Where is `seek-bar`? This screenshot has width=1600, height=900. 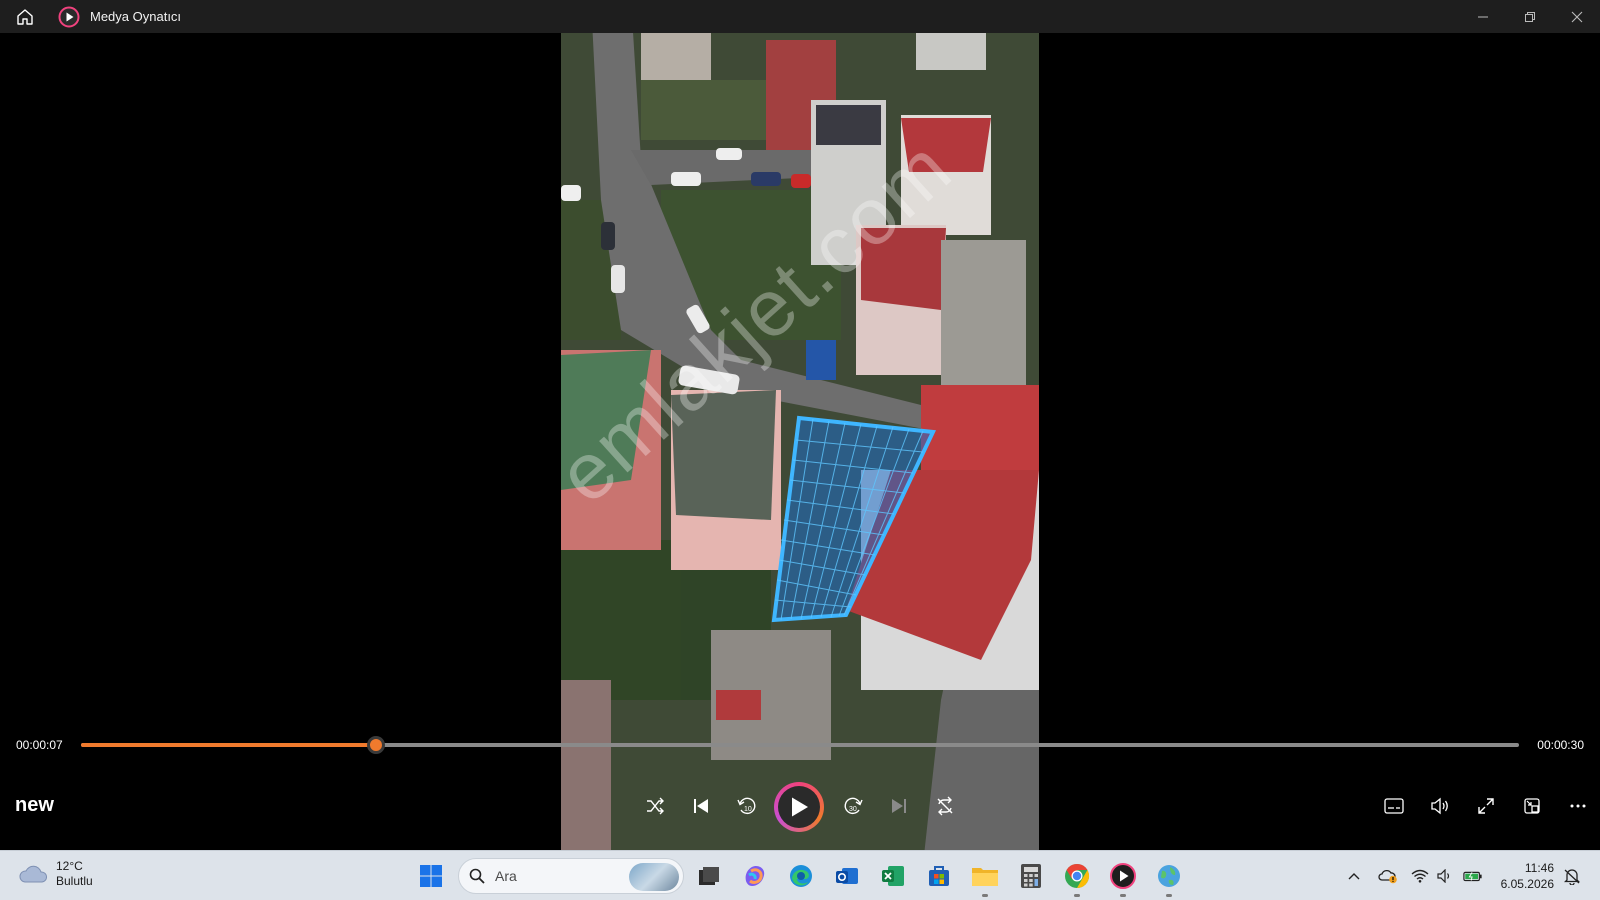
seek-bar is located at coordinates (800, 745).